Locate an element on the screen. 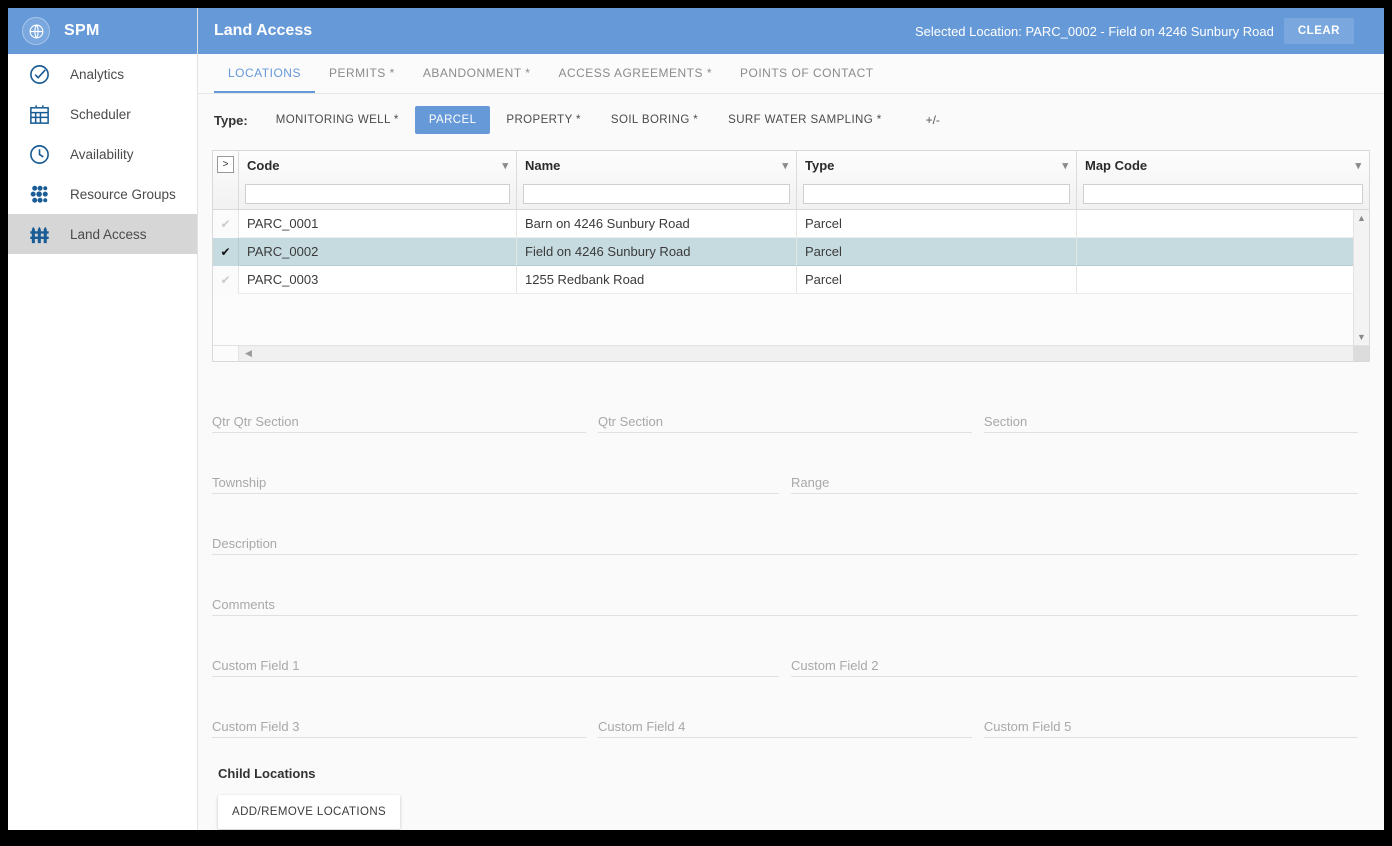 The height and width of the screenshot is (846, 1392). sidebar-item-analytics: Analytics is located at coordinates (102, 74).